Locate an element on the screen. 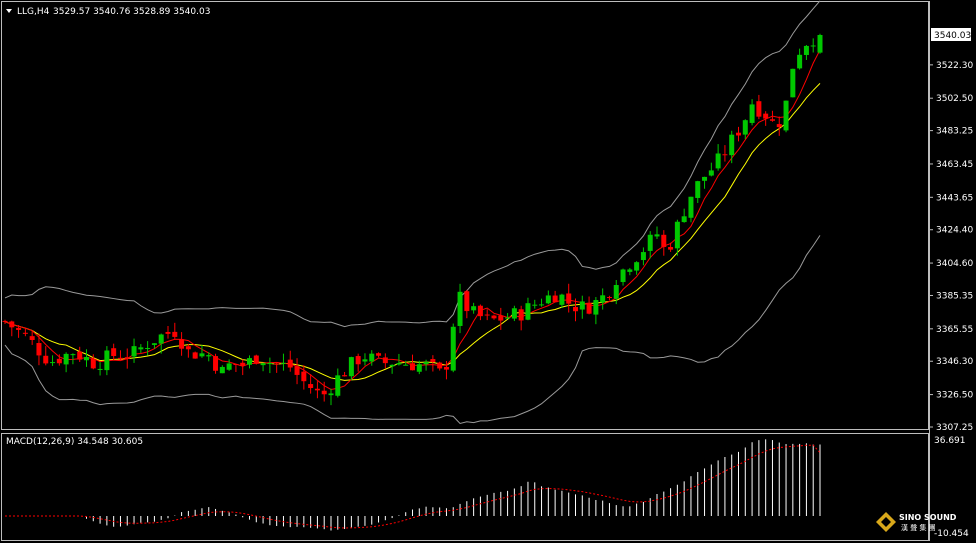 The width and height of the screenshot is (976, 543). price-tick-label: 3424.40 is located at coordinates (954, 231).